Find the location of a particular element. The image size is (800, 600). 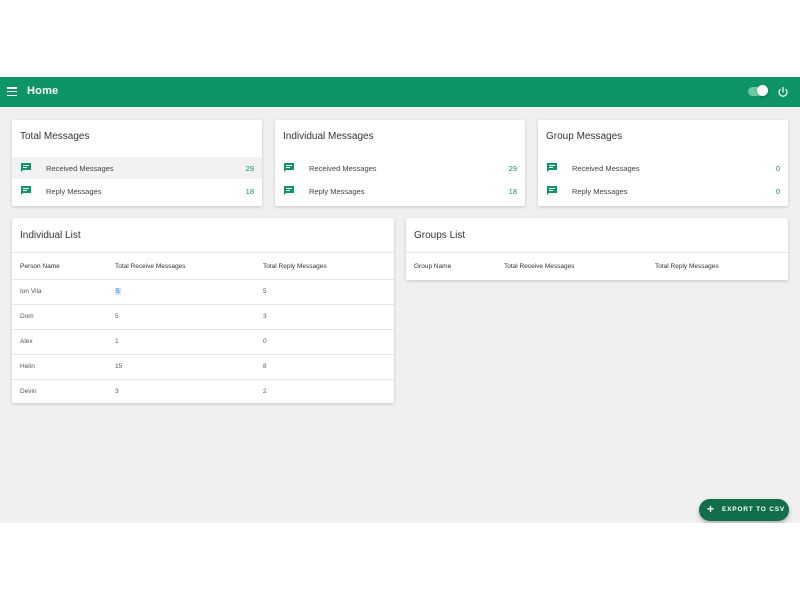

column-header-person-name: Person Name is located at coordinates (40, 266).